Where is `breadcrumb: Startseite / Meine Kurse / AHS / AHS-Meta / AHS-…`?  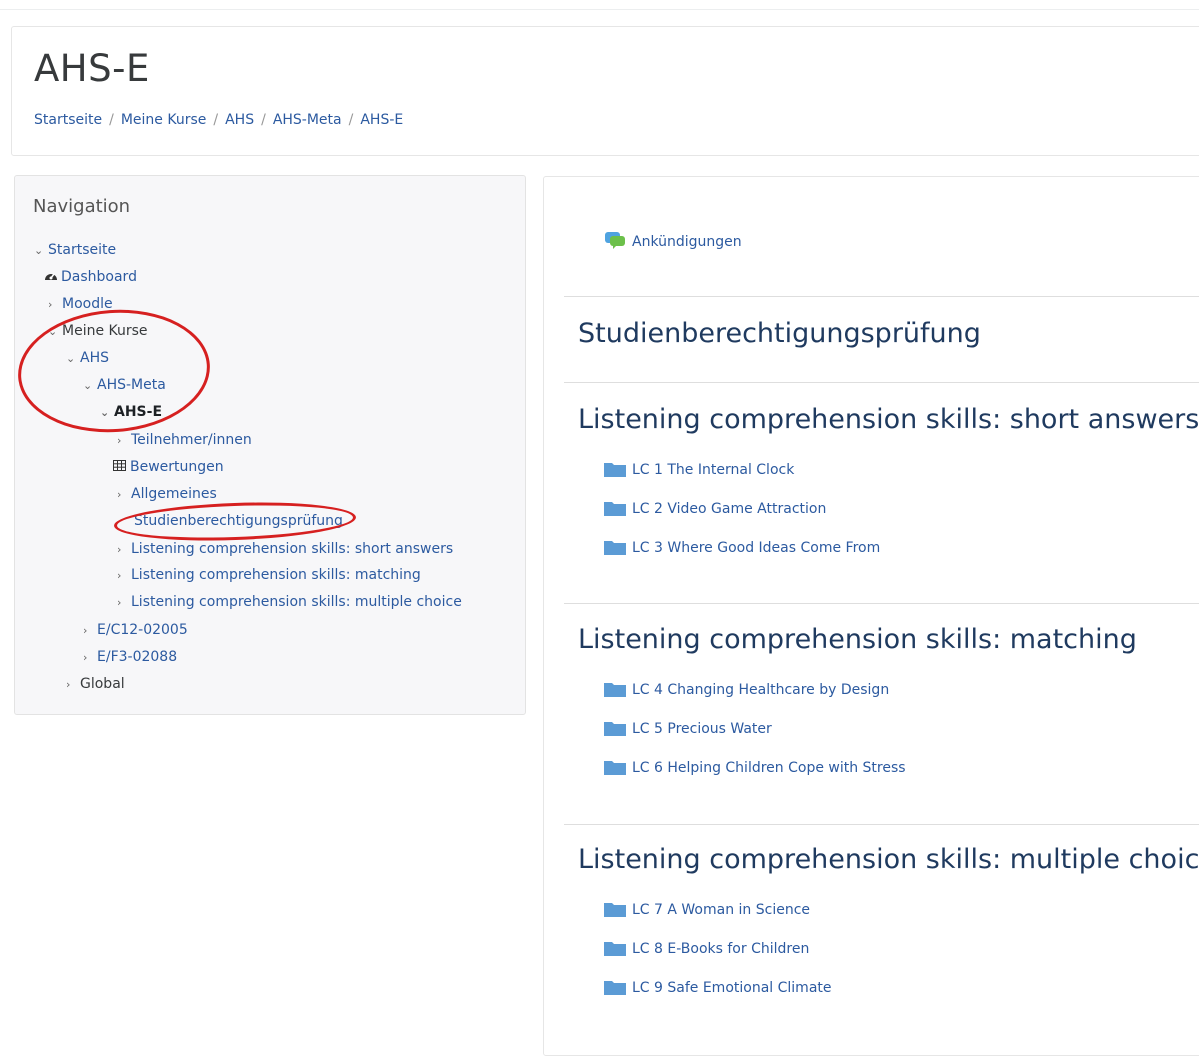 breadcrumb: Startseite / Meine Kurse / AHS / AHS-Meta / AHS-… is located at coordinates (218, 120).